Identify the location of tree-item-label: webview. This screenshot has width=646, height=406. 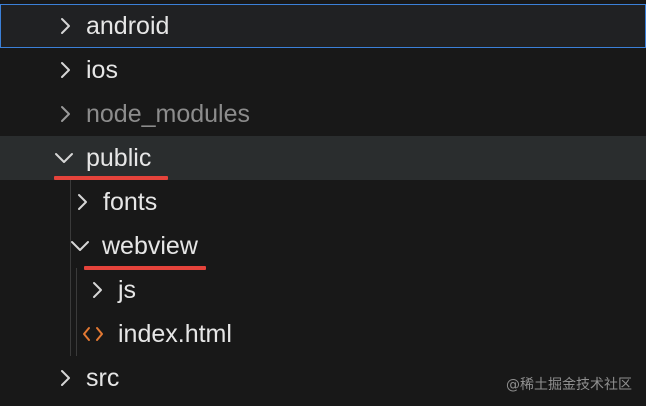
(150, 246).